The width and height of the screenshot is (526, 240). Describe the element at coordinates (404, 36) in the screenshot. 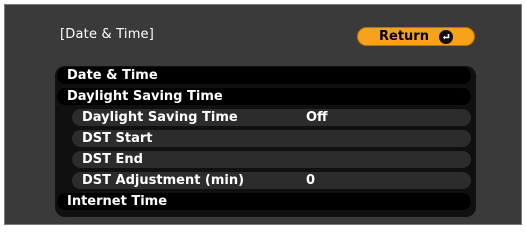

I see `return-button-label: Return` at that location.